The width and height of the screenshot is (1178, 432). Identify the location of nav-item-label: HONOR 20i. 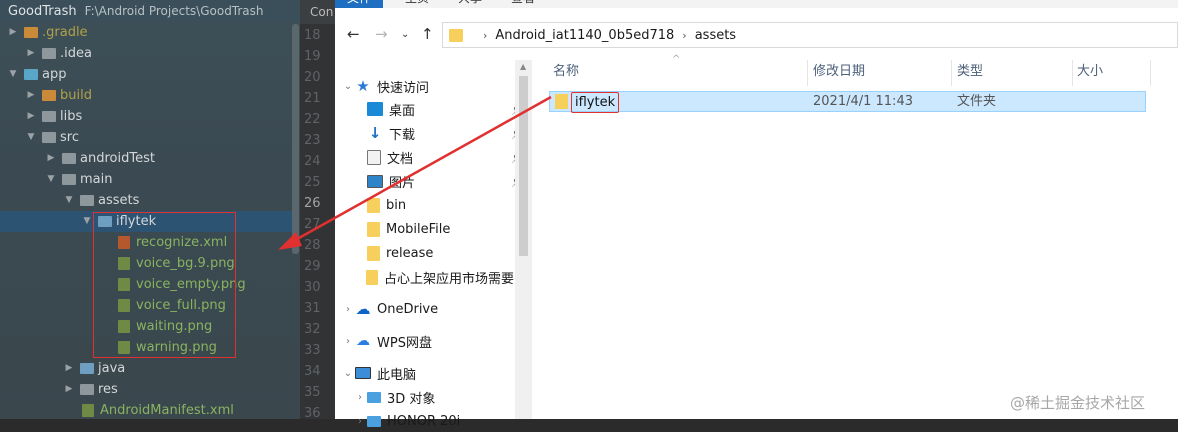
(424, 421).